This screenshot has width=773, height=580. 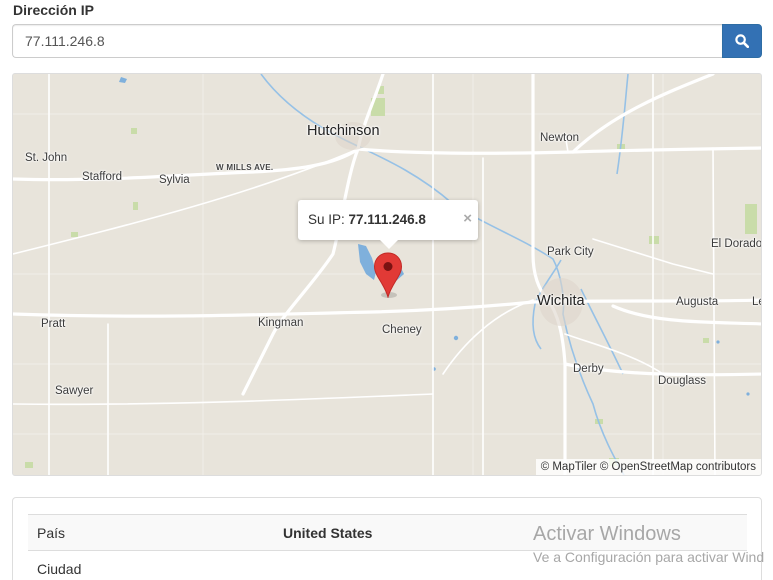 I want to click on map-label-pratt: Pratt, so click(x=53, y=324).